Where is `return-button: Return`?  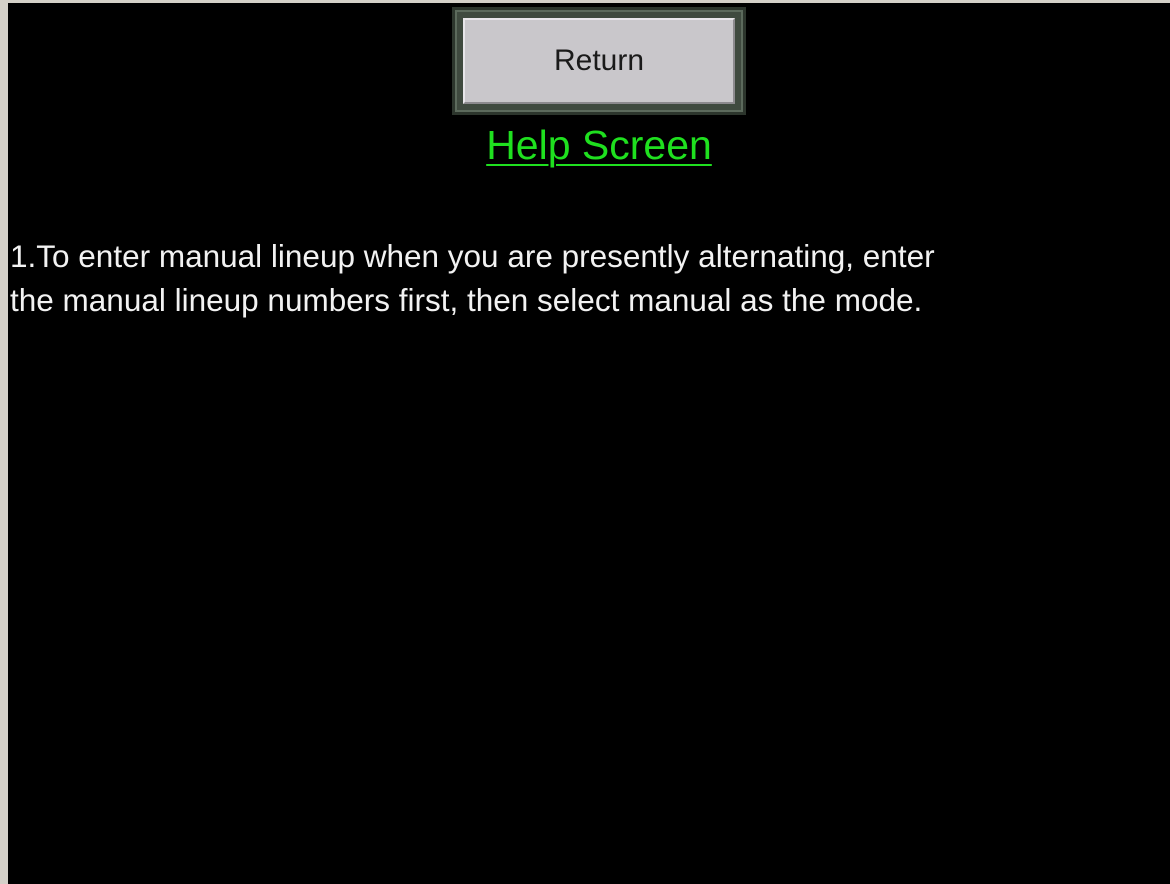 return-button: Return is located at coordinates (599, 61).